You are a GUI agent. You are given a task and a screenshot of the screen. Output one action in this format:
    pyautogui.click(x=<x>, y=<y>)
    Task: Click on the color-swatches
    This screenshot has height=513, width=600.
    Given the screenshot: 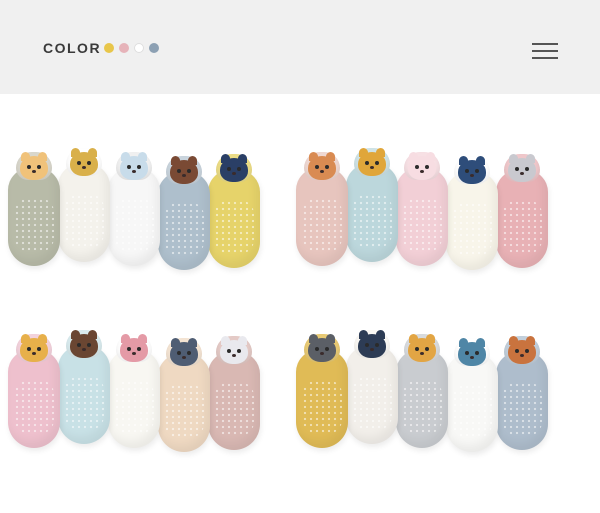 What is the action you would take?
    pyautogui.click(x=131, y=48)
    